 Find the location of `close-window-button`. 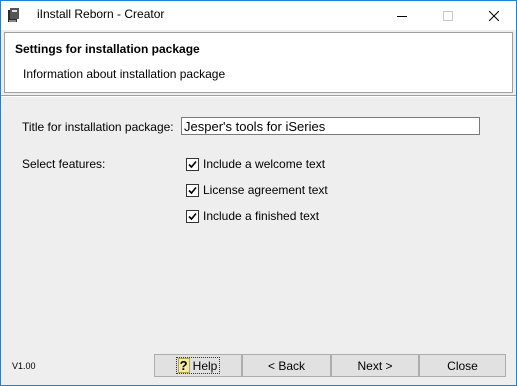

close-window-button is located at coordinates (494, 15).